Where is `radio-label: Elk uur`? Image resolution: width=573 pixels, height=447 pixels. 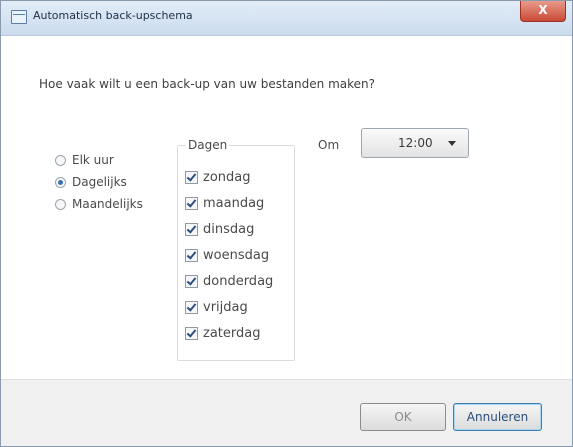 radio-label: Elk uur is located at coordinates (93, 160).